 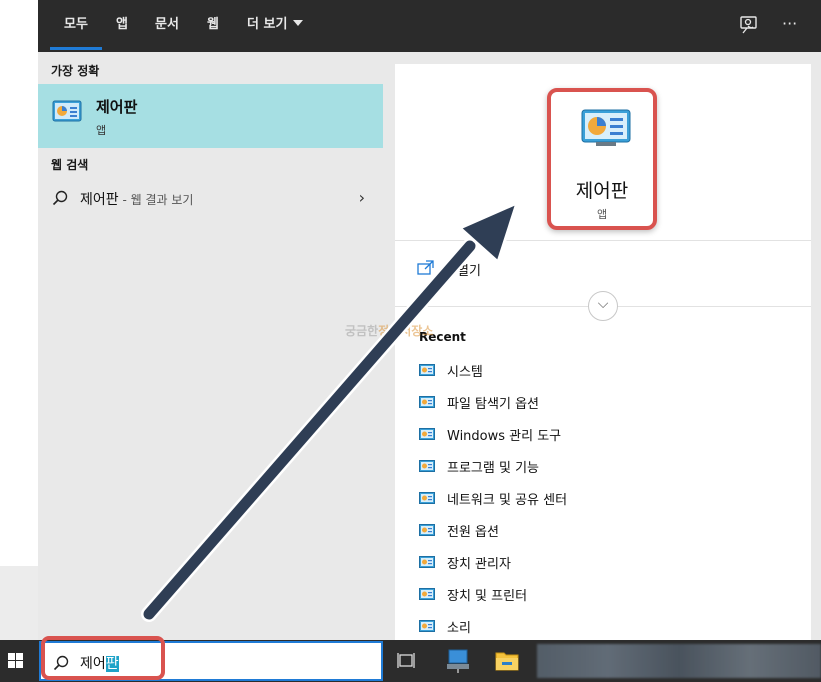 I want to click on recent-item: 장치 및 프린터, so click(x=609, y=601).